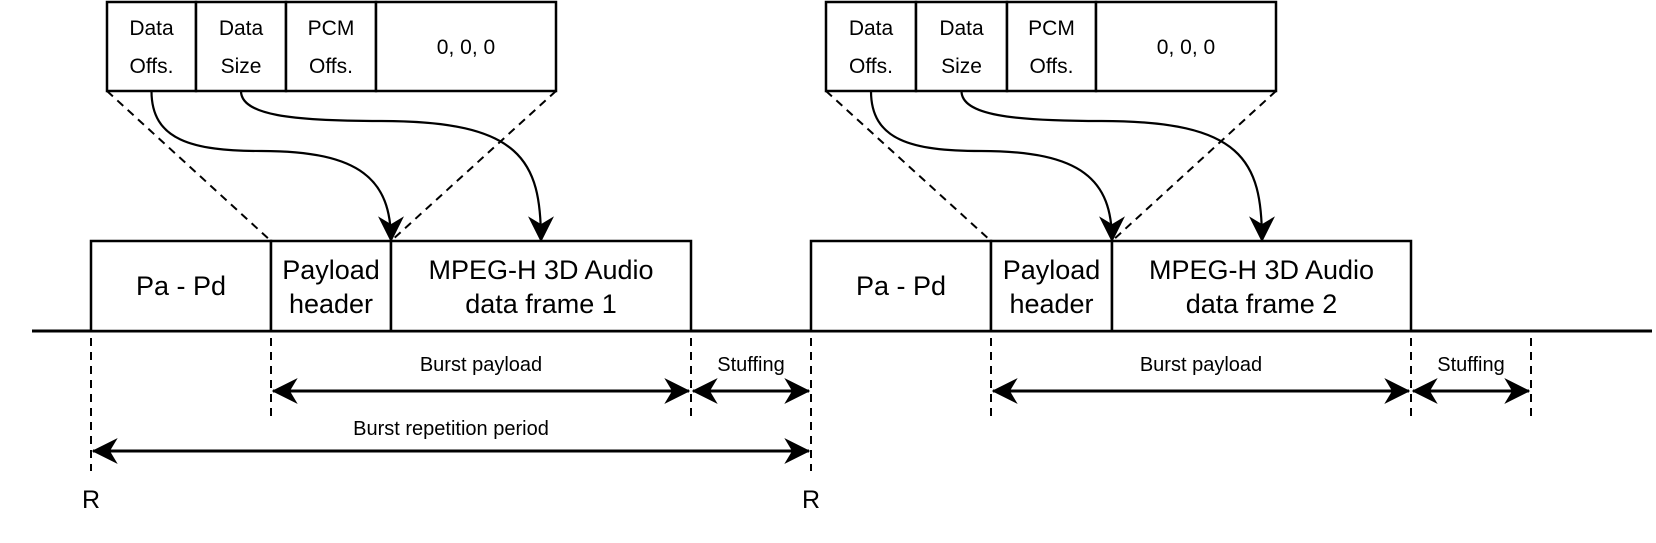 This screenshot has height=543, width=1656. I want to click on reference-mark-r-2: R, so click(811, 500).